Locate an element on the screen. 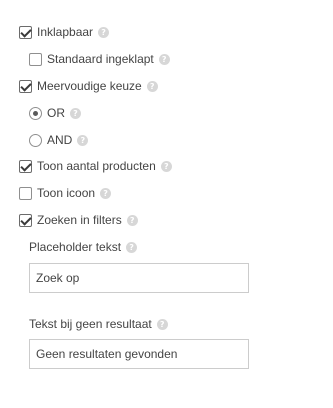 The width and height of the screenshot is (333, 408). show-product-count-checkbox is located at coordinates (25, 166).